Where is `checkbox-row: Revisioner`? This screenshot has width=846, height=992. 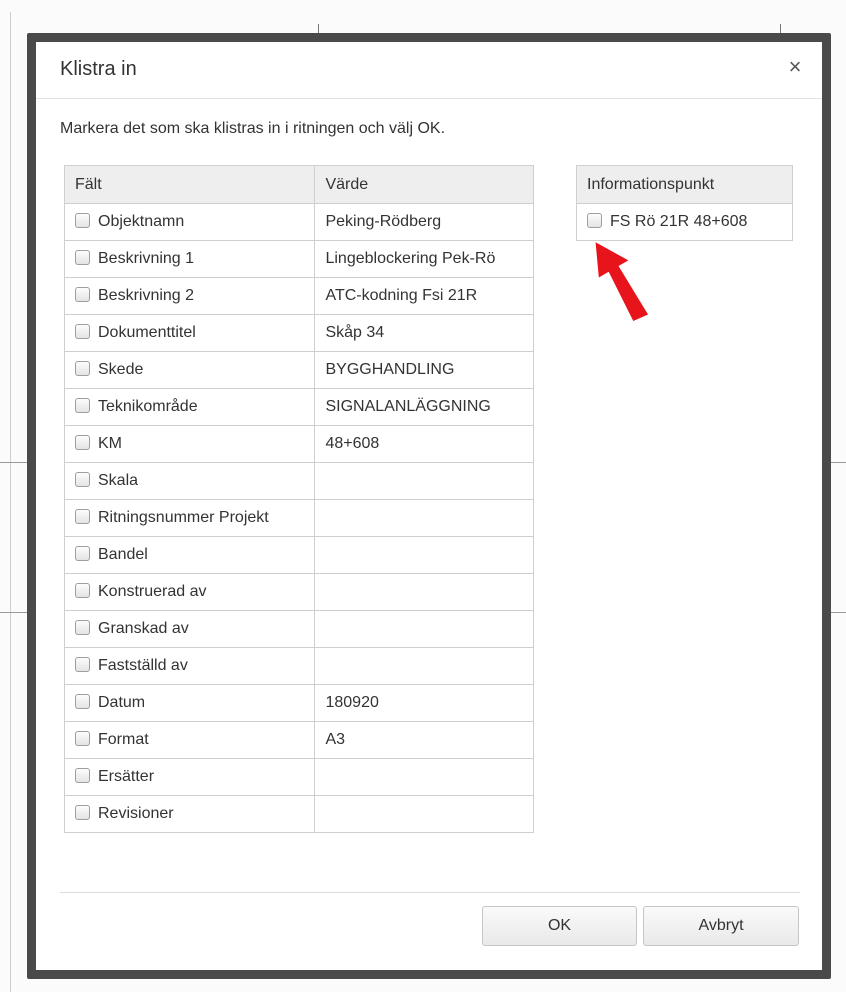
checkbox-row: Revisioner is located at coordinates (124, 813).